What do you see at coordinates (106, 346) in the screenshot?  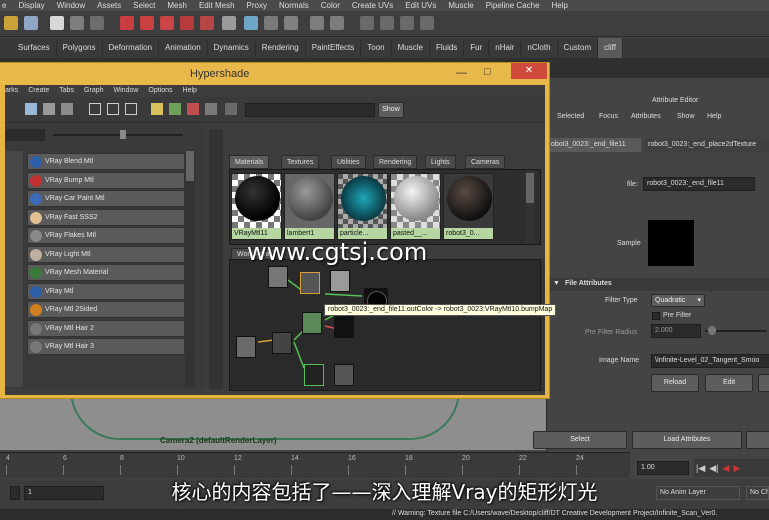 I see `create-item: VRay Mtl Hair 3` at bounding box center [106, 346].